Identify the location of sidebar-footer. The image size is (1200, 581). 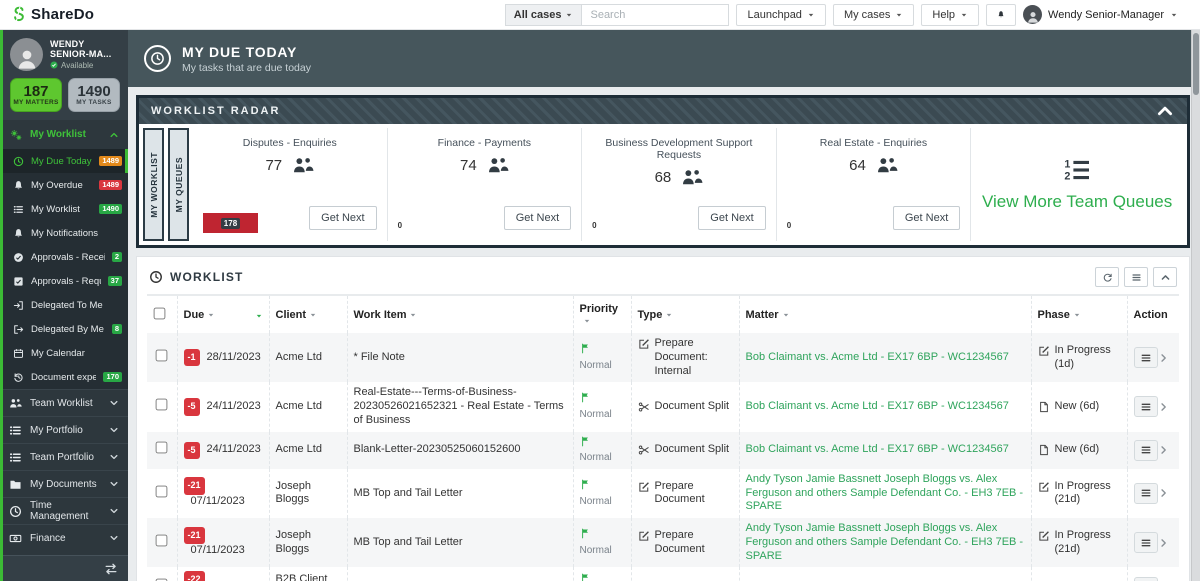
(64, 568).